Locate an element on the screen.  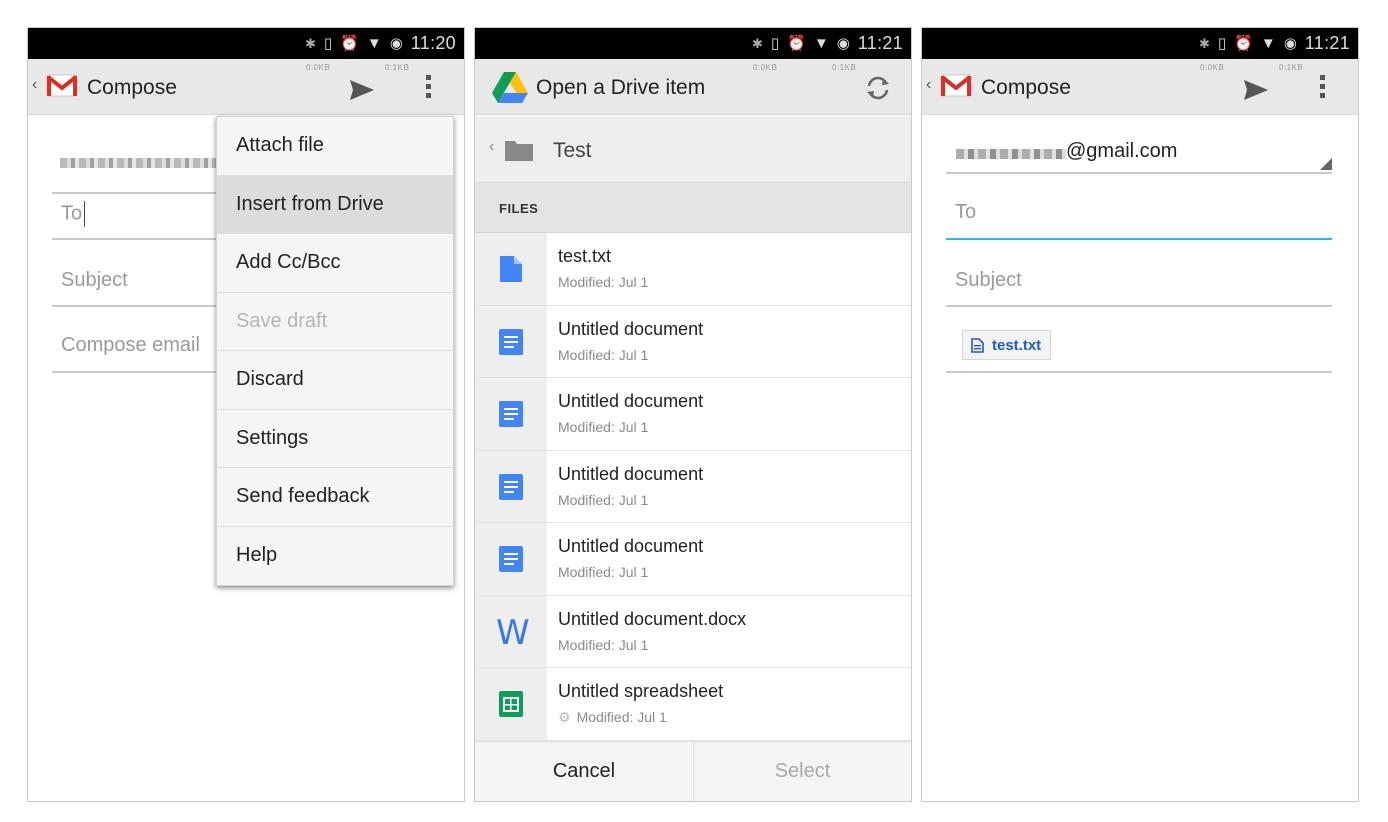
clock: 11:20 is located at coordinates (433, 43).